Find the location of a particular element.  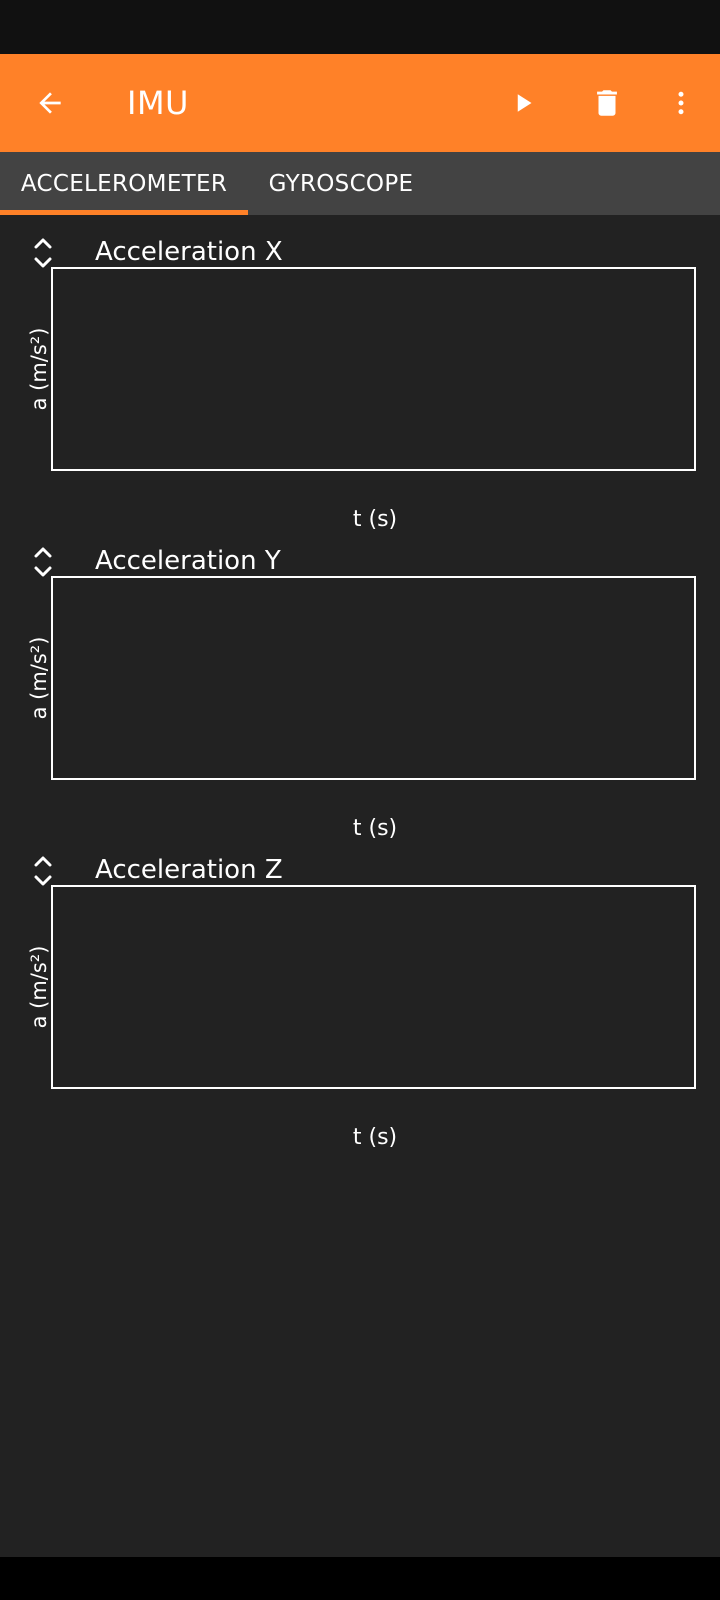

more-options-button is located at coordinates (681, 103).